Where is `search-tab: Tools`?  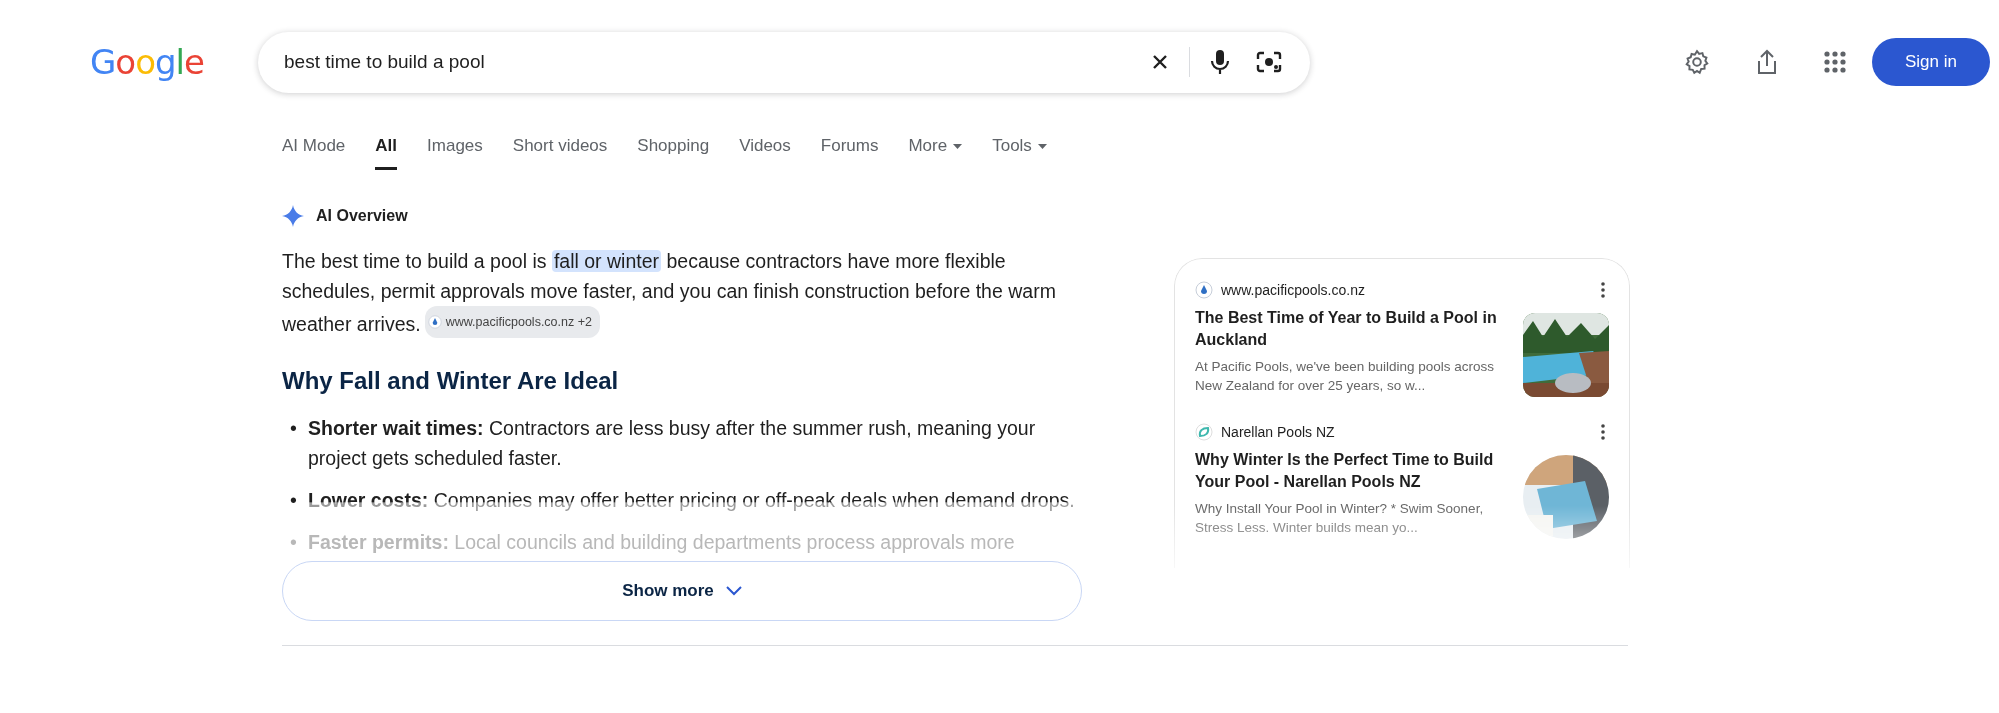 search-tab: Tools is located at coordinates (1019, 149).